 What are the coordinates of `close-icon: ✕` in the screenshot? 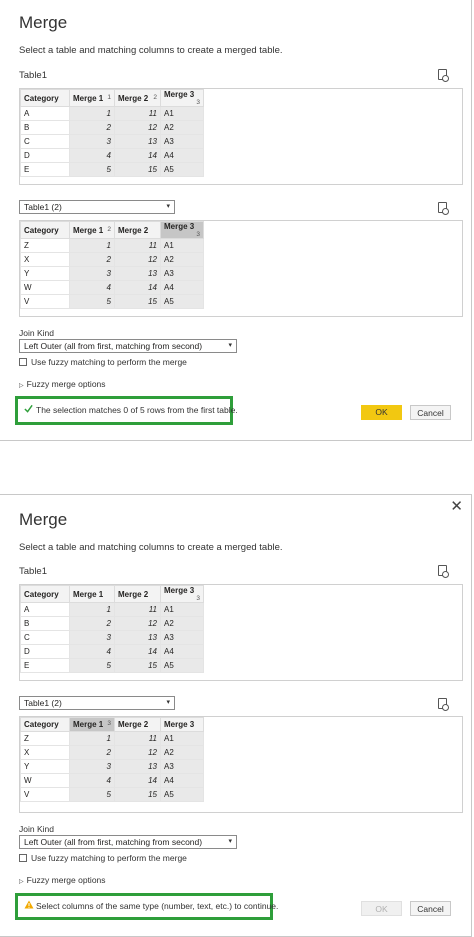 It's located at (456, 506).